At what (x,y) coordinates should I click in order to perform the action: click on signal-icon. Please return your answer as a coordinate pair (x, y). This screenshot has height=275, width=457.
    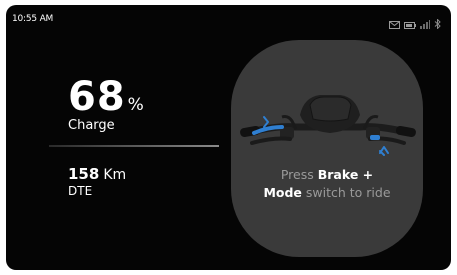
    Looking at the image, I should click on (425, 23).